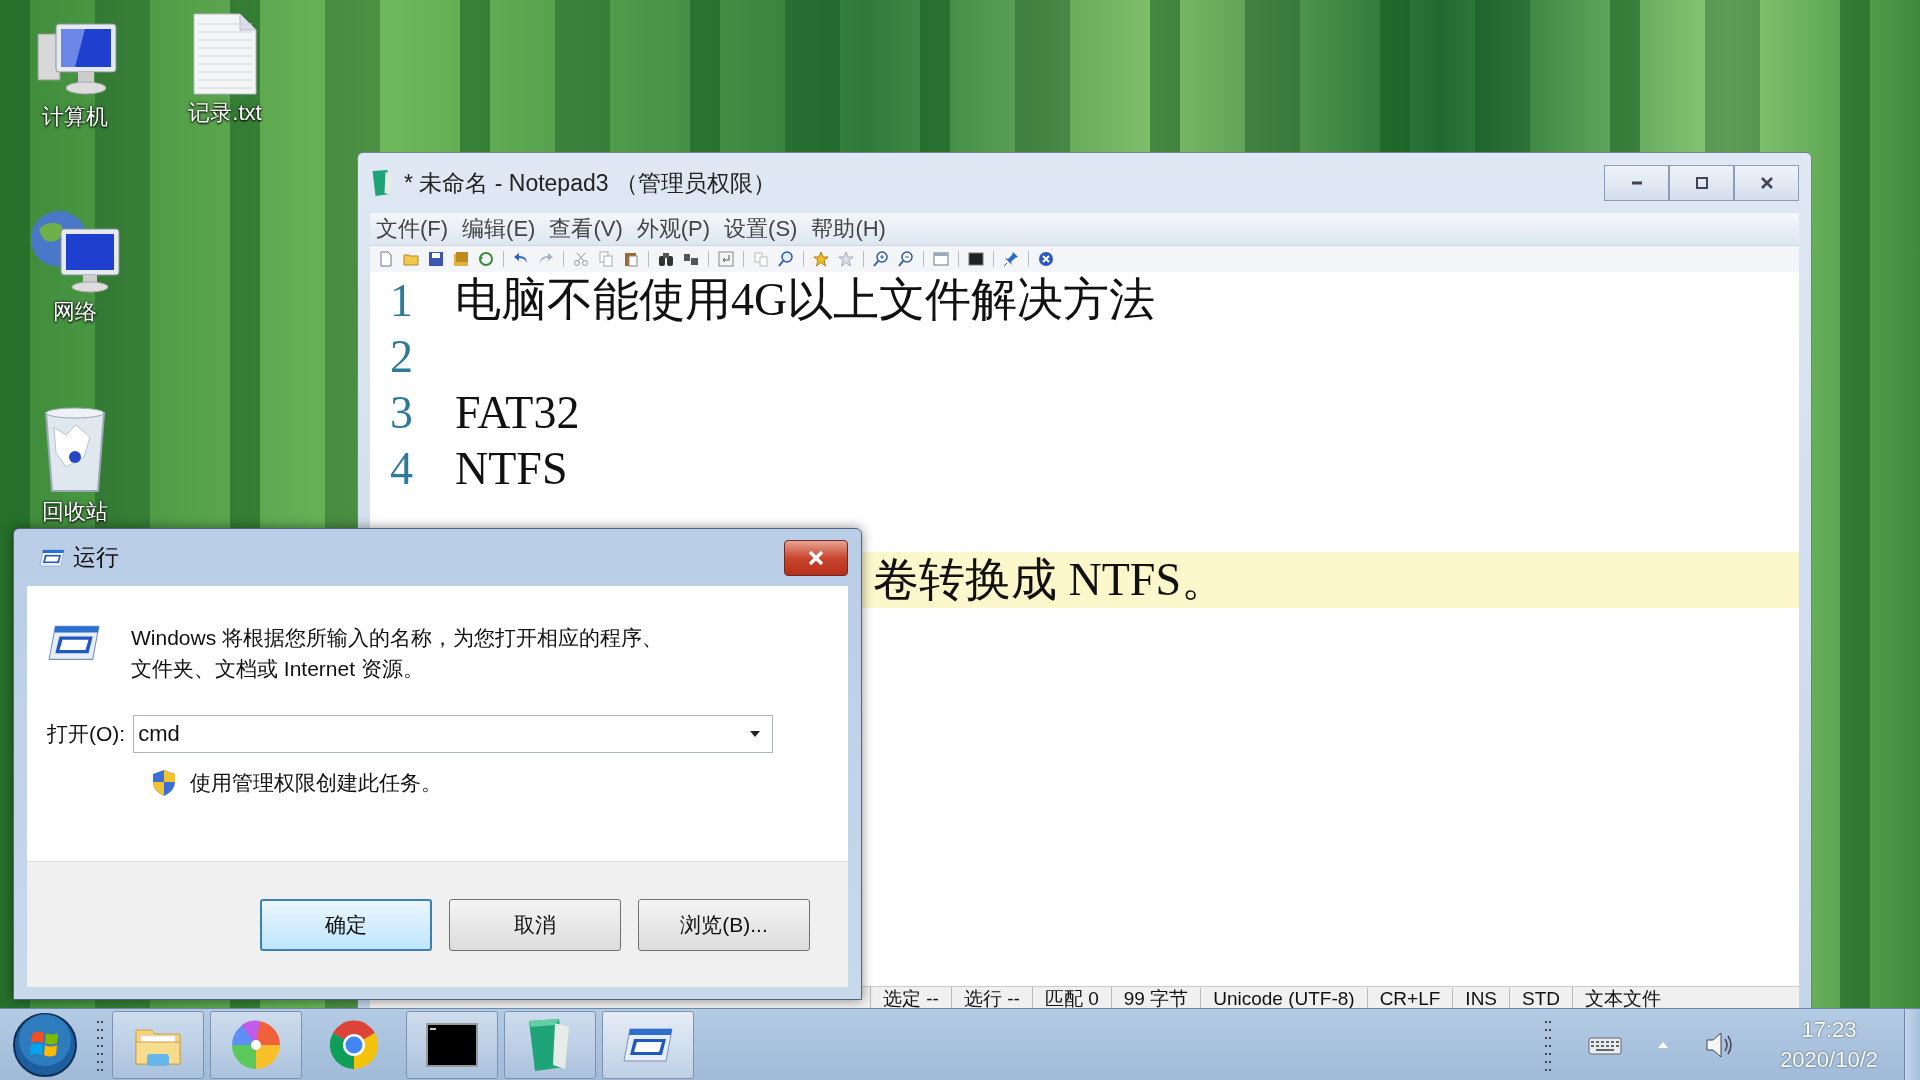 Image resolution: width=1920 pixels, height=1080 pixels. Describe the element at coordinates (511, 468) in the screenshot. I see `editor-text-line: NTFS` at that location.